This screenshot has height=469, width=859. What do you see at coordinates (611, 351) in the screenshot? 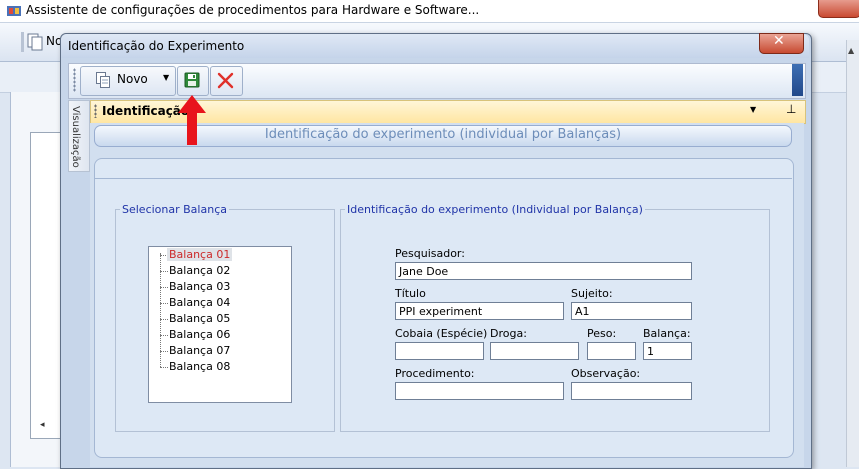
I see `peso-field` at bounding box center [611, 351].